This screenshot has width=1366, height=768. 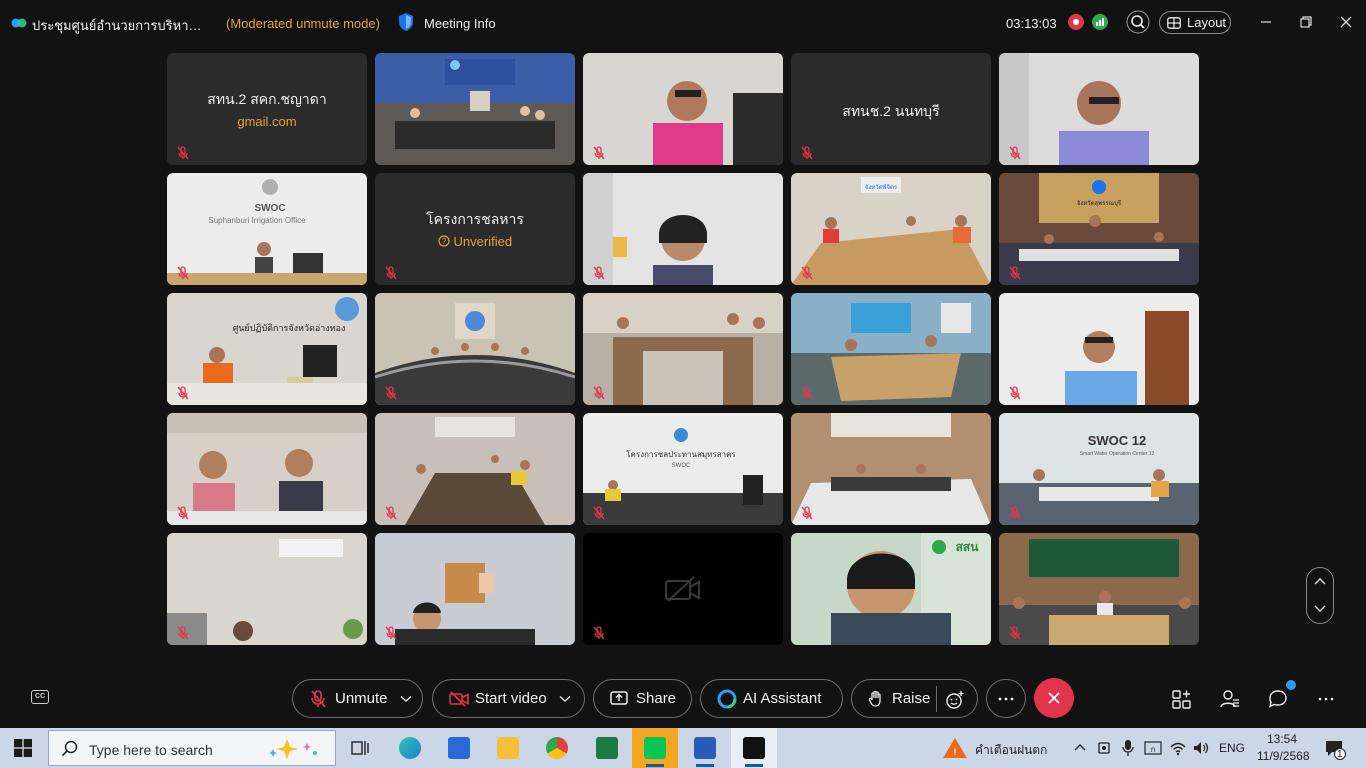 What do you see at coordinates (23, 748) in the screenshot?
I see `windows-start-icon` at bounding box center [23, 748].